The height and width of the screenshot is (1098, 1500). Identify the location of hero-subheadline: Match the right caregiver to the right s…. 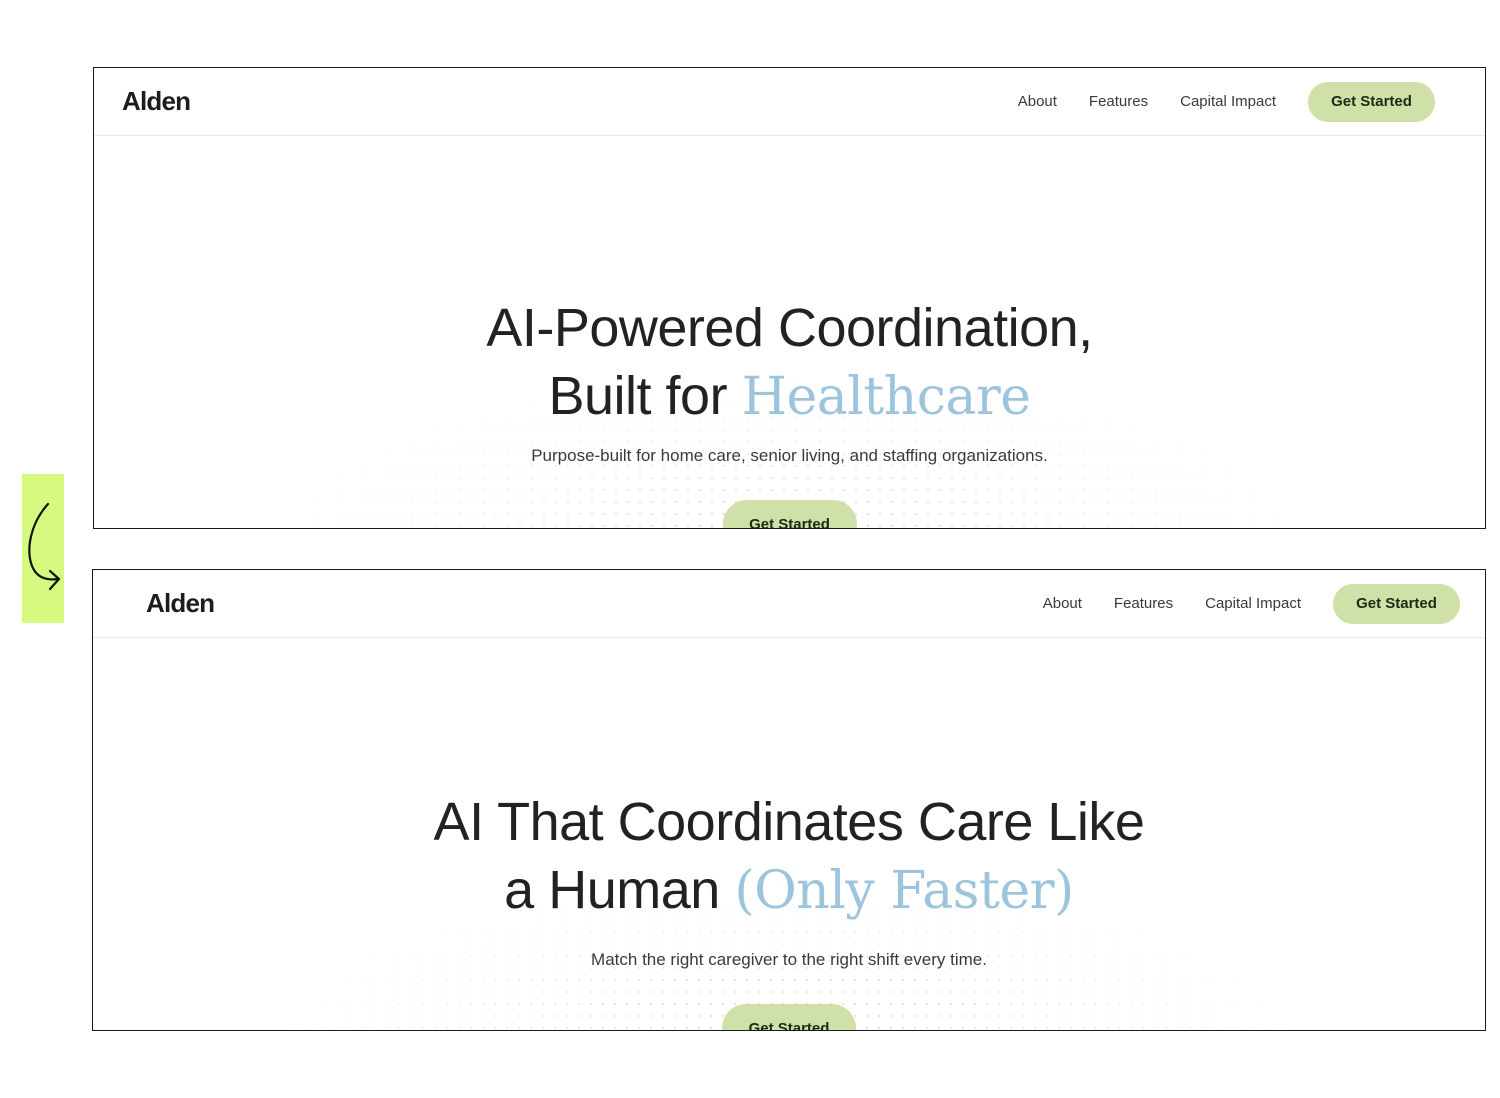
(789, 959).